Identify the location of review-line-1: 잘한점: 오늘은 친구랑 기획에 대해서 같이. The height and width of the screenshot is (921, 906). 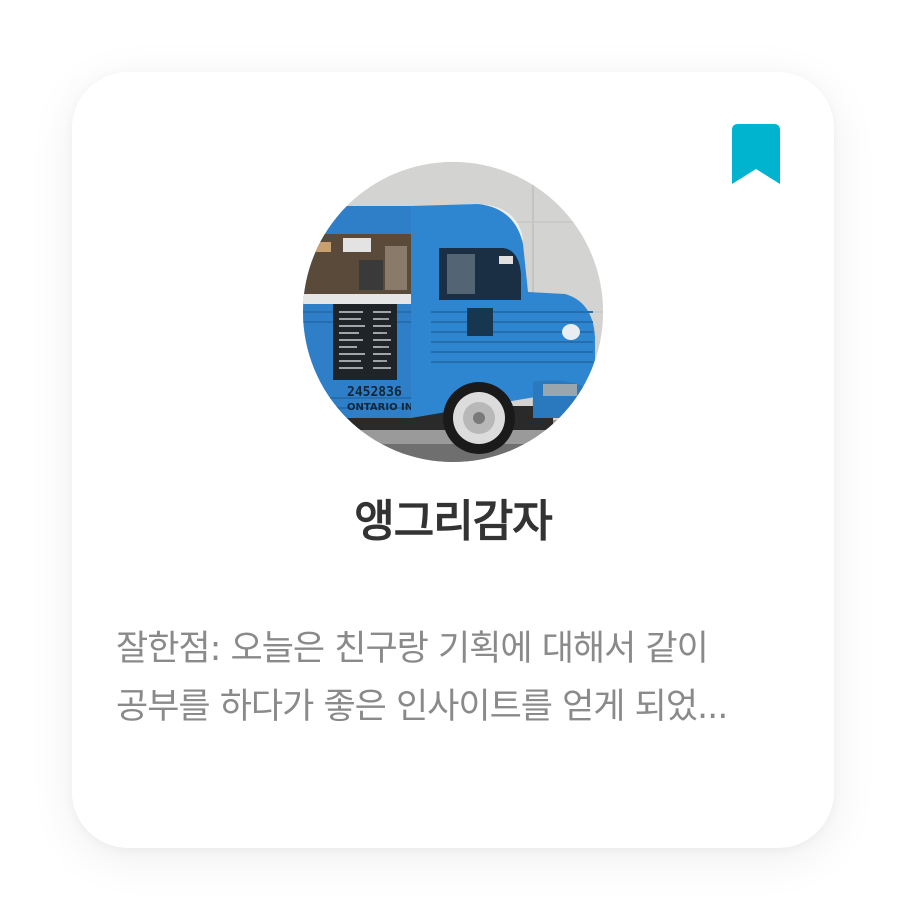
(412, 649).